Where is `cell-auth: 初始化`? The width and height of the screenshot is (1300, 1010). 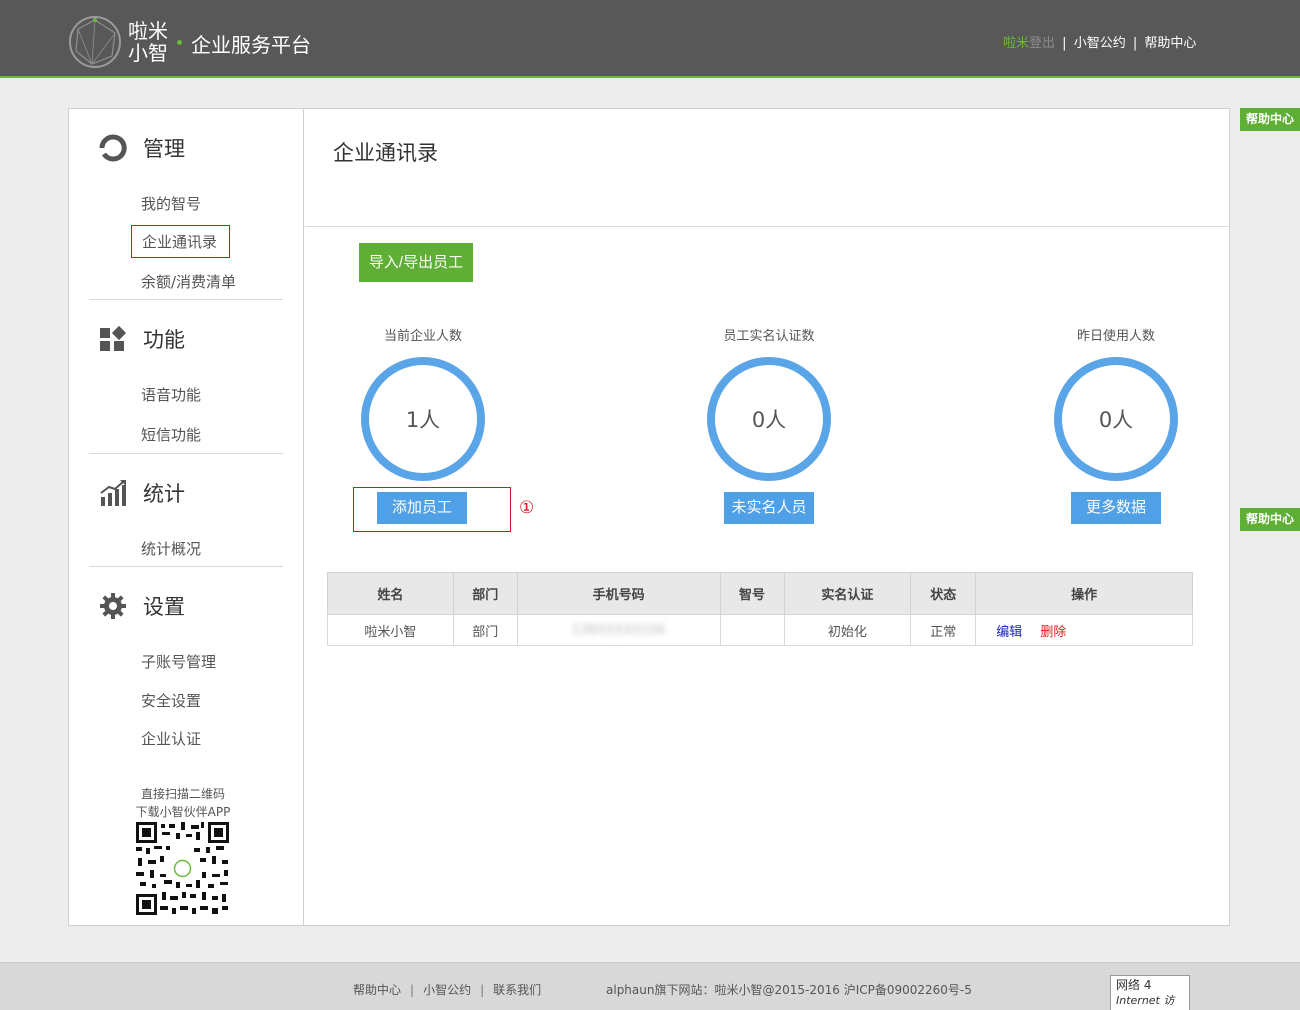 cell-auth: 初始化 is located at coordinates (847, 630).